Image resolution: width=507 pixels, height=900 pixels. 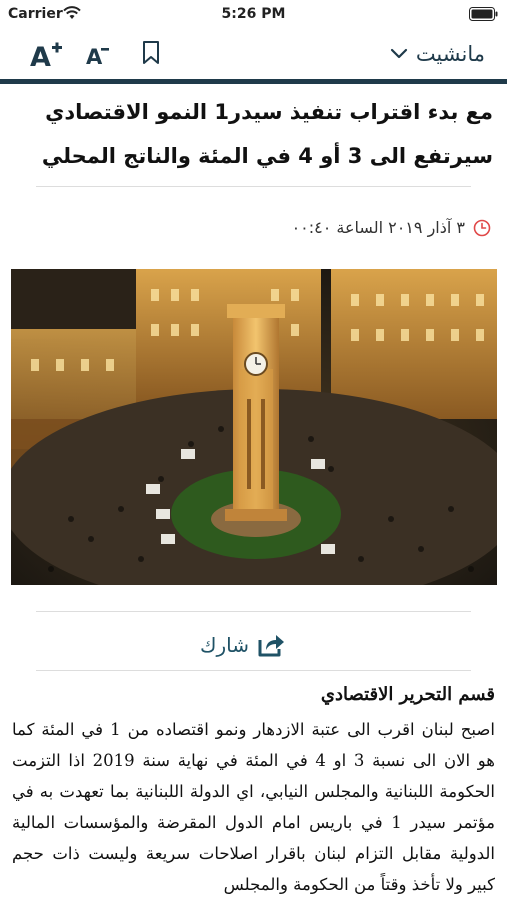 I want to click on battery-icon, so click(x=483, y=14).